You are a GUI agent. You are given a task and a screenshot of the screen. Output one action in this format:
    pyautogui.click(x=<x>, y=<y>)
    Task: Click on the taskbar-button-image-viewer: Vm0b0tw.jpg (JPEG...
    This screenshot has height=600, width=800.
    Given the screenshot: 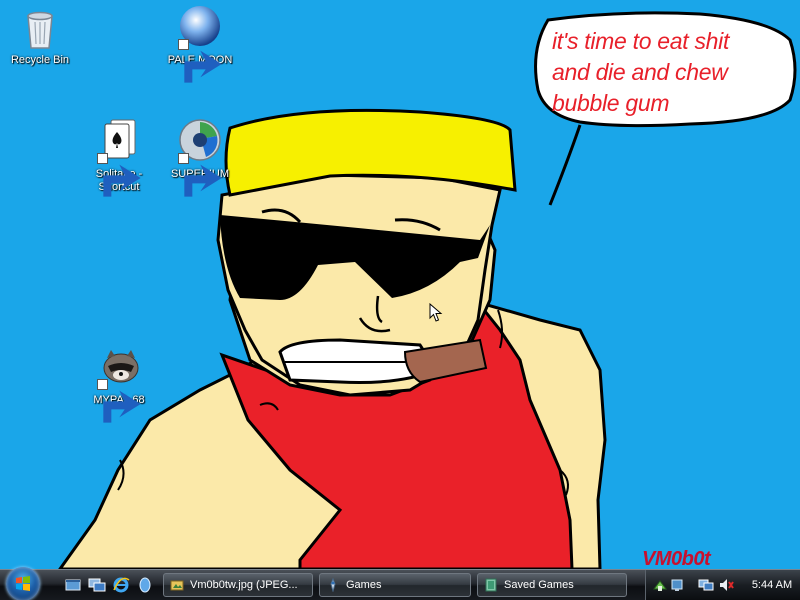 What is the action you would take?
    pyautogui.click(x=238, y=585)
    